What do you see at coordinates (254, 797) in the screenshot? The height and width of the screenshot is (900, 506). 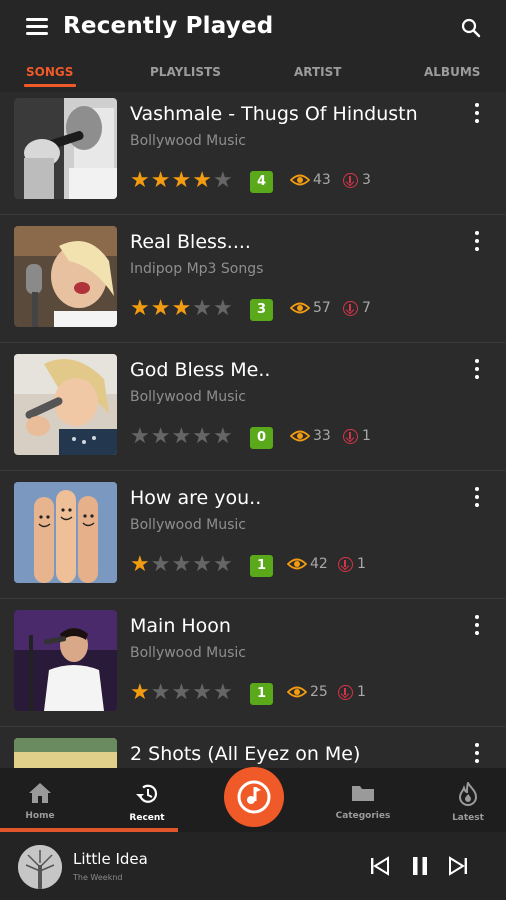 I see `now-playing-button` at bounding box center [254, 797].